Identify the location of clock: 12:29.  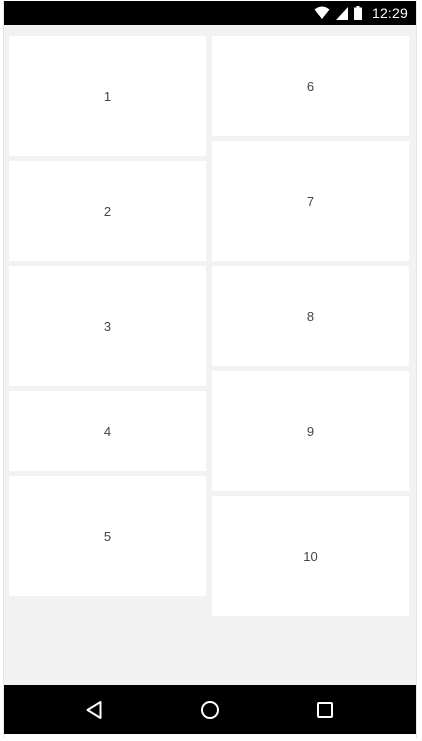
(389, 13).